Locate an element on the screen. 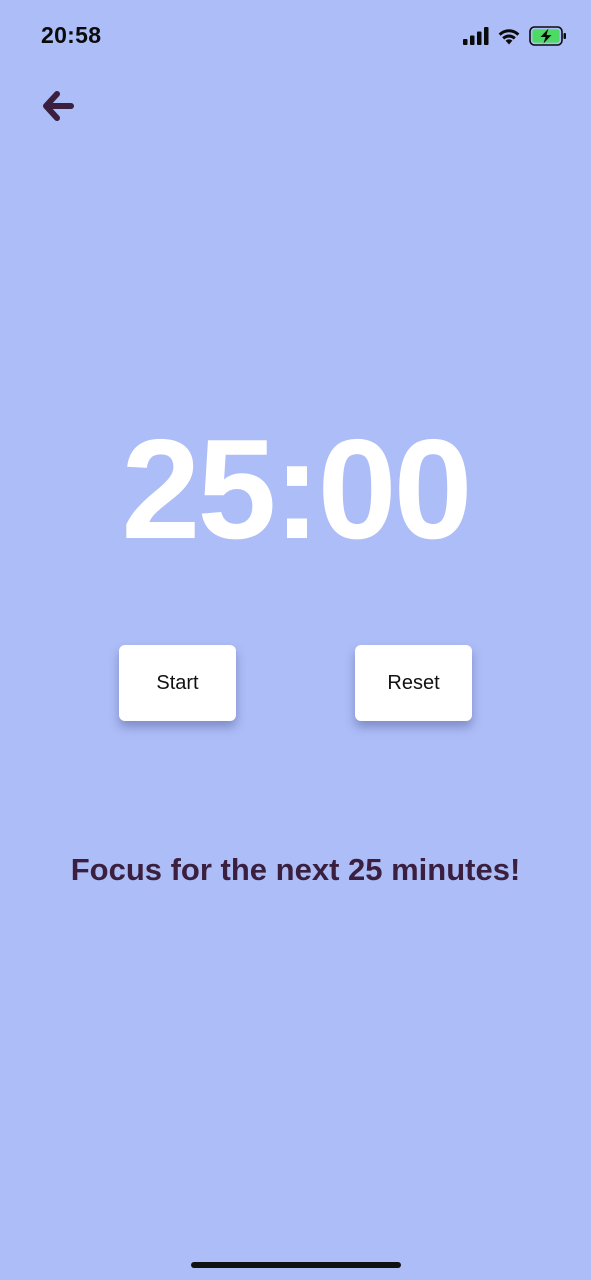 This screenshot has height=1280, width=591. arrow-left-icon is located at coordinates (58, 108).